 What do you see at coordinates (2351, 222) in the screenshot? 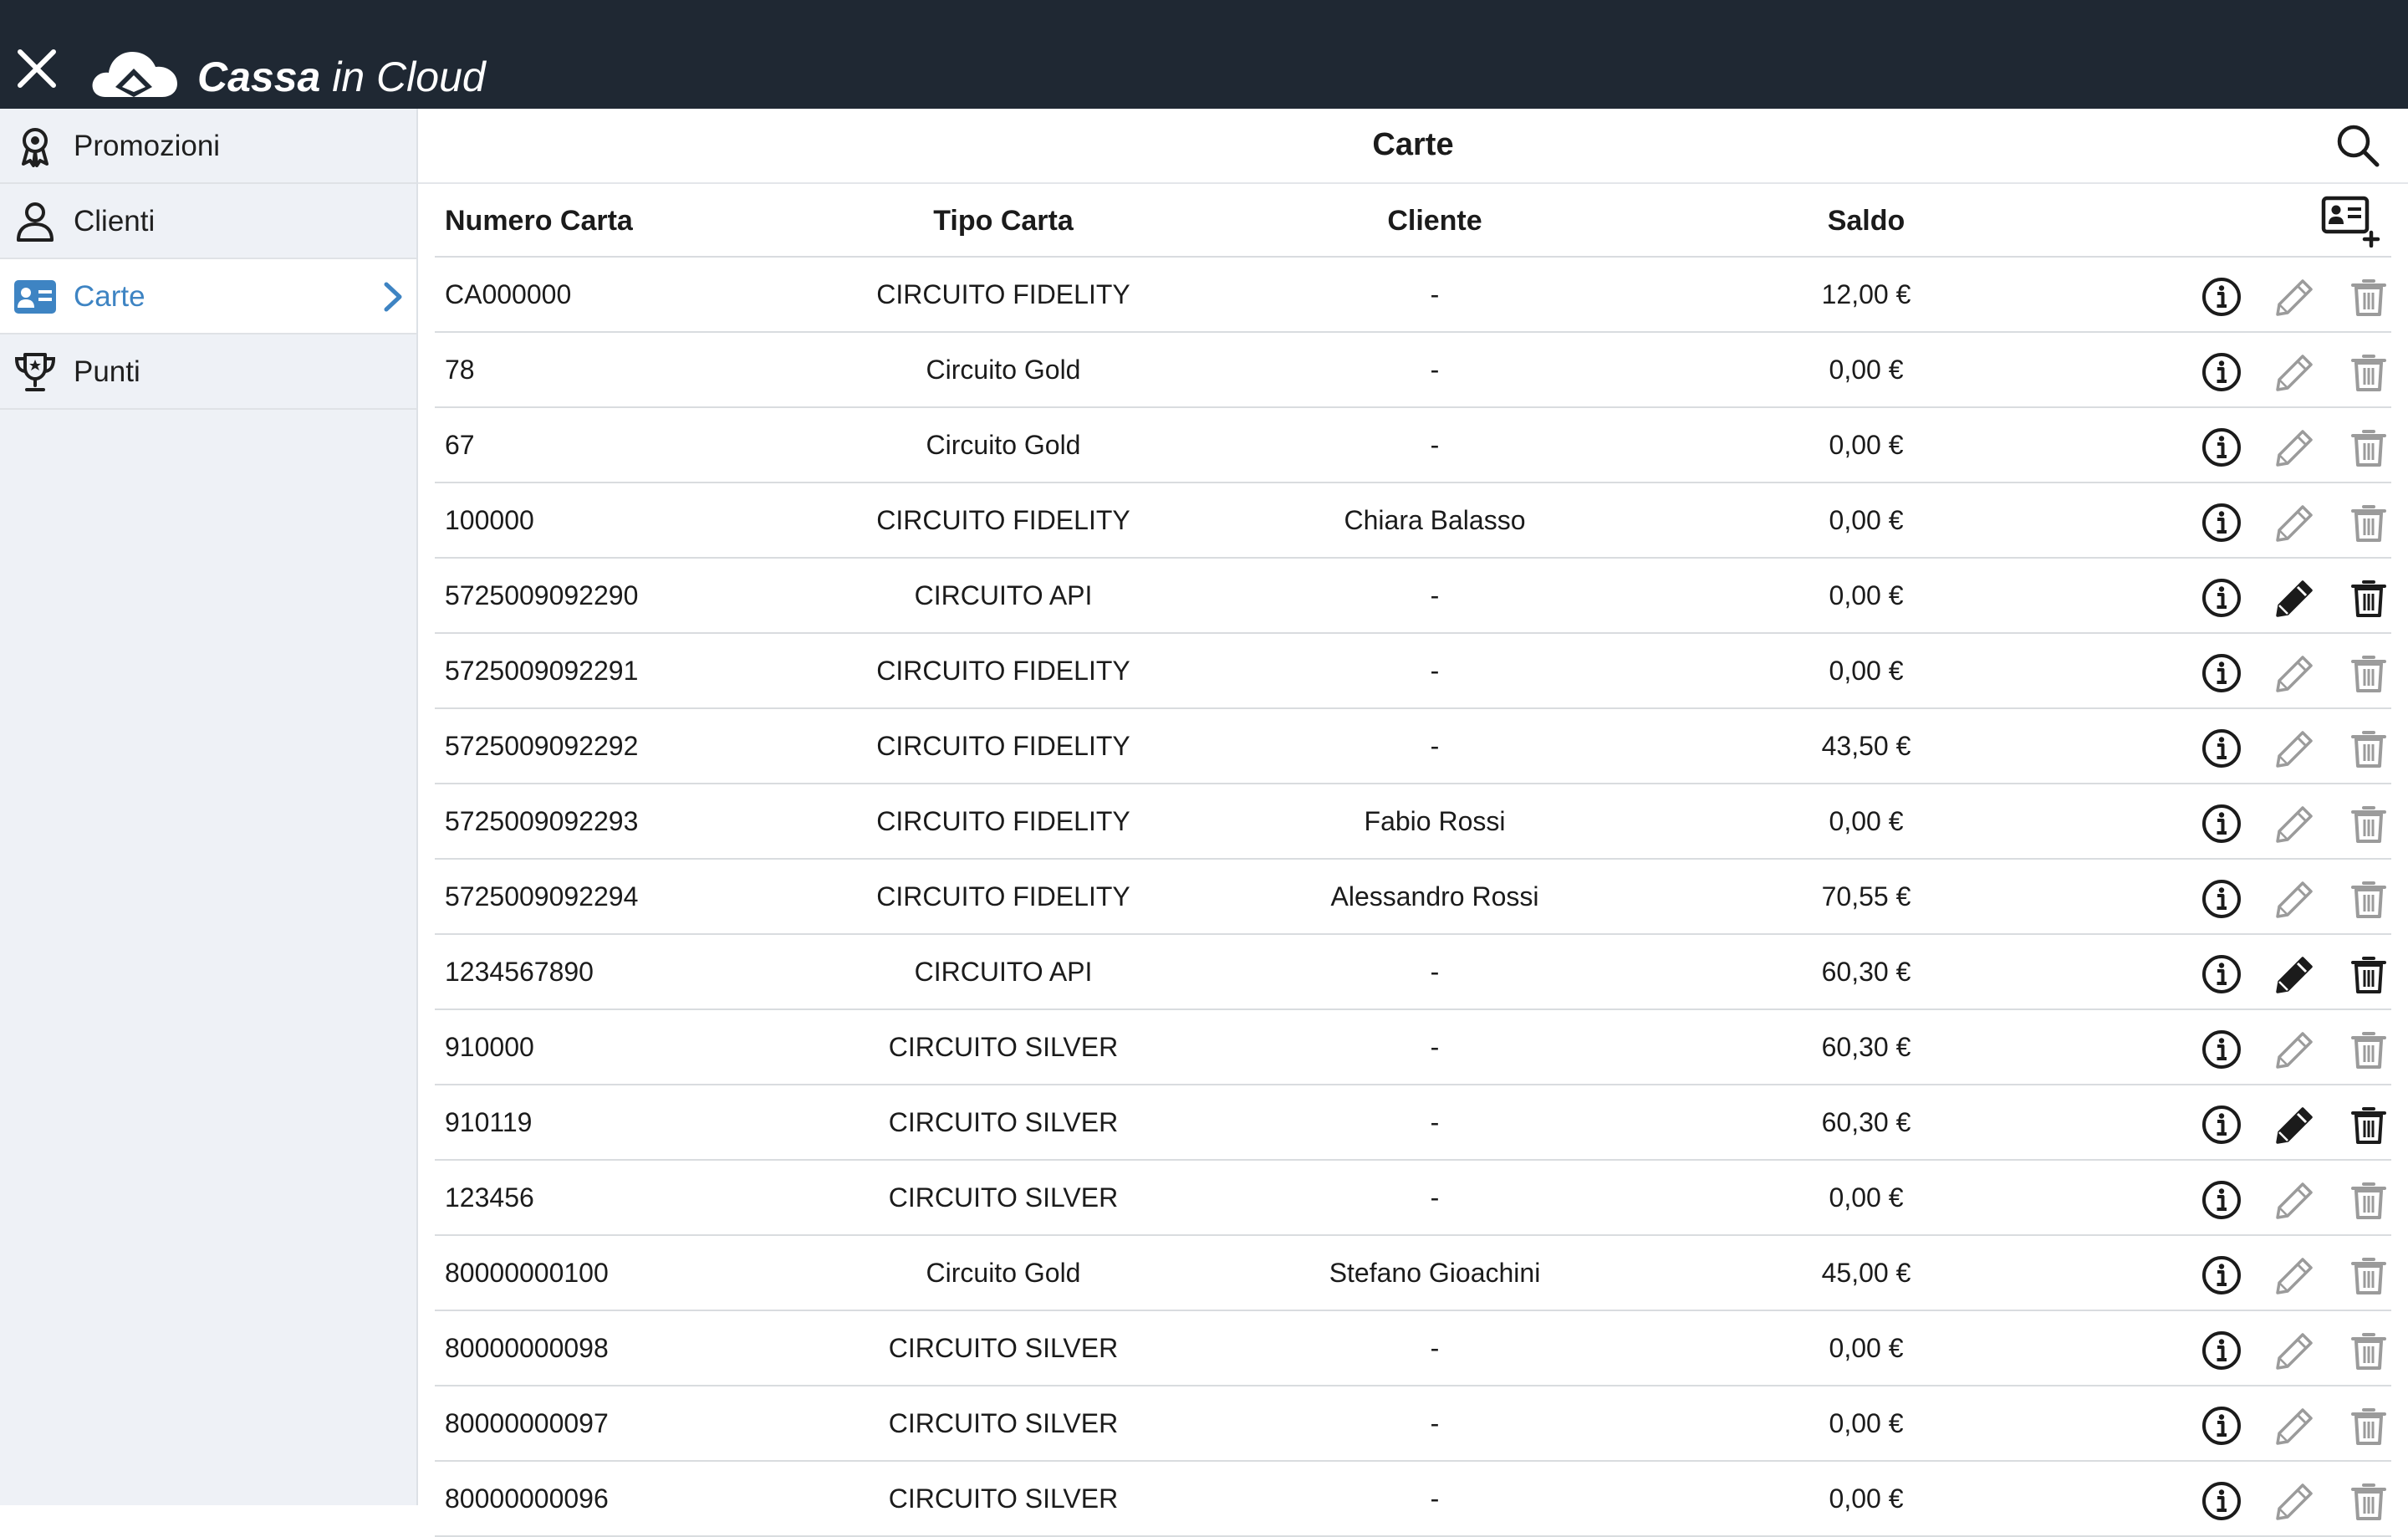
I see `add-card-icon` at bounding box center [2351, 222].